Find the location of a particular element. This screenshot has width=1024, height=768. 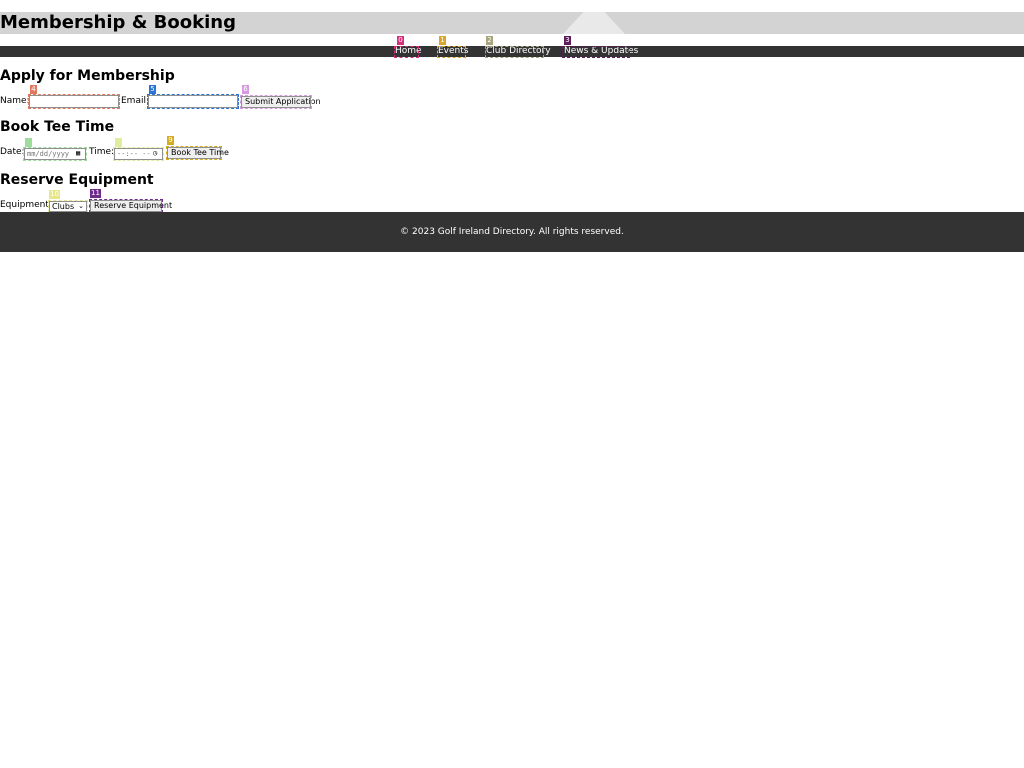

time-placeholder: --:-- -- is located at coordinates (134, 154).